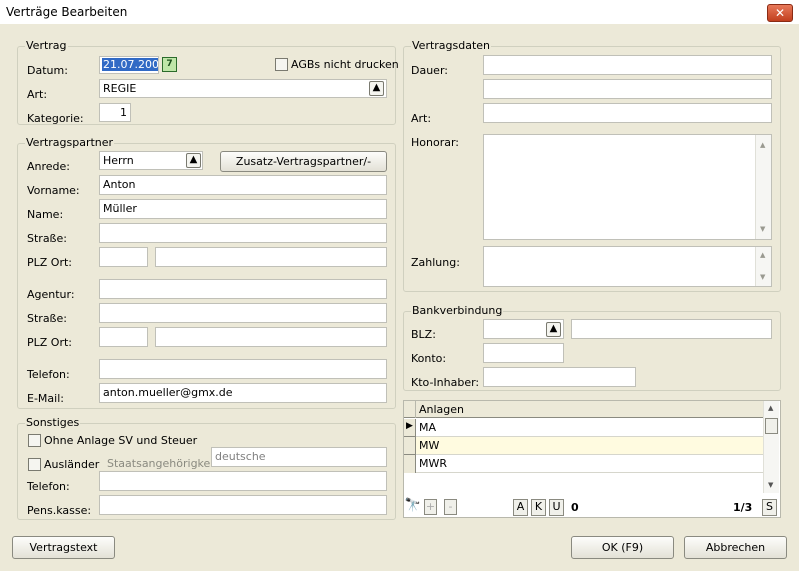 The height and width of the screenshot is (571, 799). Describe the element at coordinates (430, 507) in the screenshot. I see `add-record-button: +` at that location.